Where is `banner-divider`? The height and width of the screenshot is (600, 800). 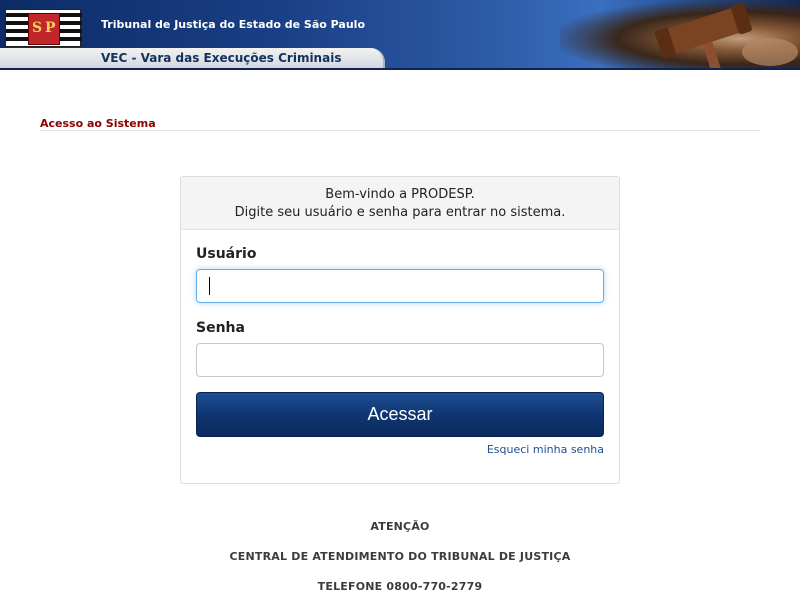 banner-divider is located at coordinates (400, 69).